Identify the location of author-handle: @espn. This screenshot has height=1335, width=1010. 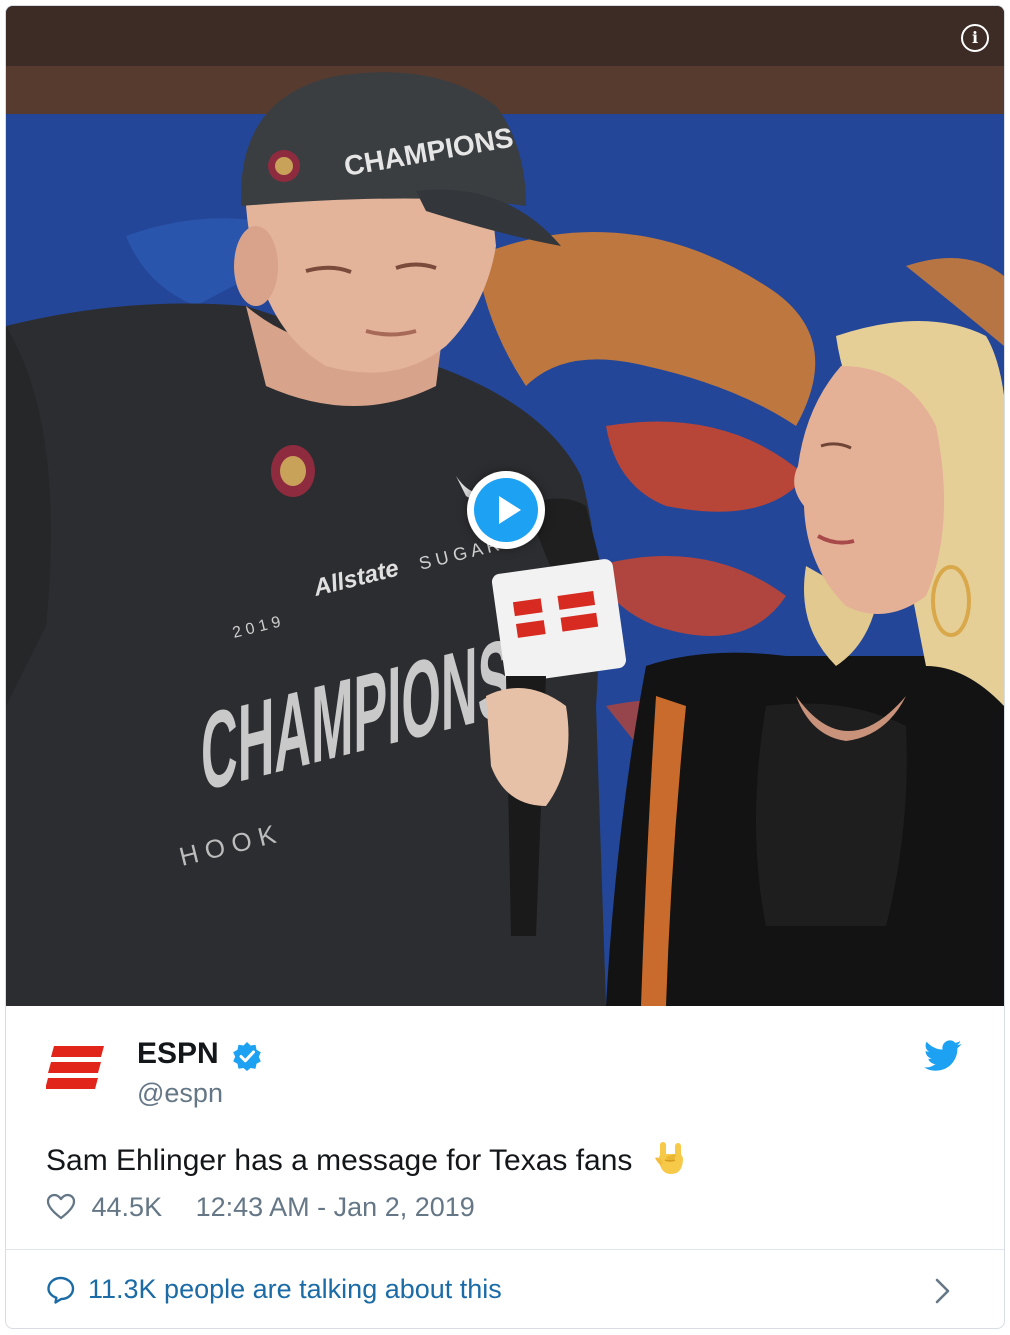
(180, 1093).